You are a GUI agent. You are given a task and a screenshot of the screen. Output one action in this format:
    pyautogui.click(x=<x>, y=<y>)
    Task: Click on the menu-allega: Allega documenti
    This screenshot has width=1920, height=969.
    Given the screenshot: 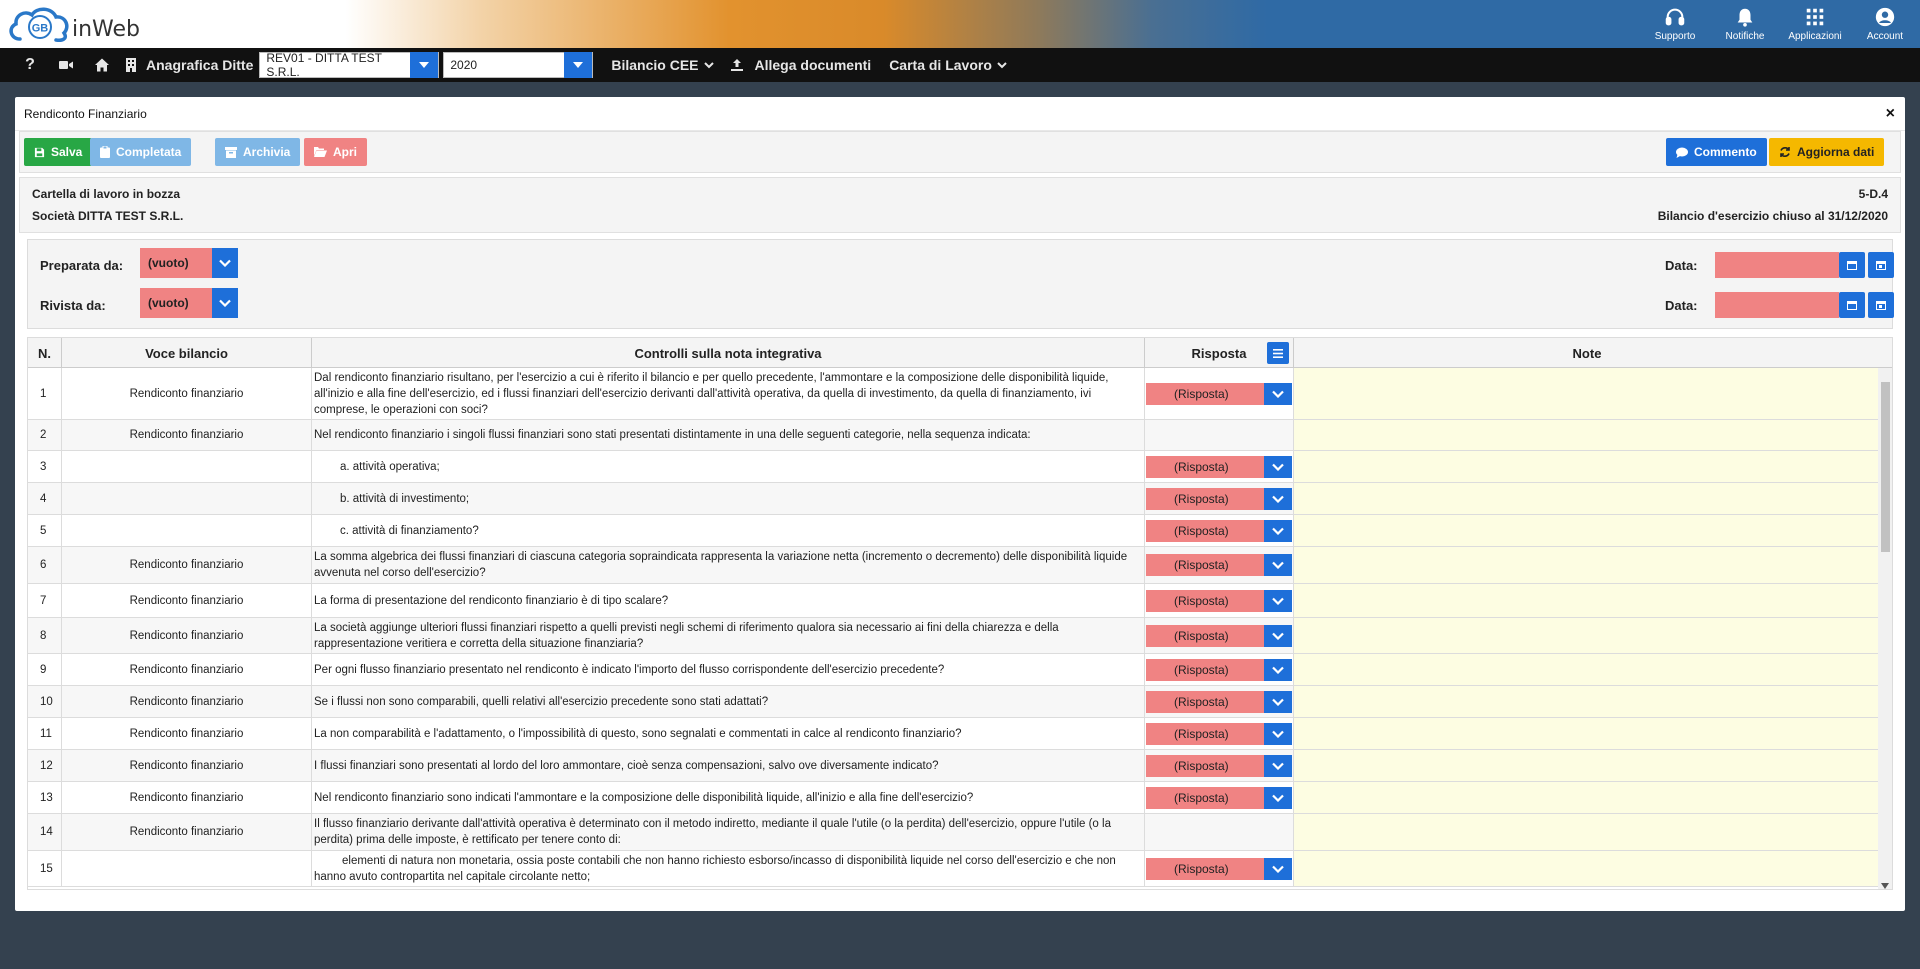 What is the action you would take?
    pyautogui.click(x=801, y=65)
    